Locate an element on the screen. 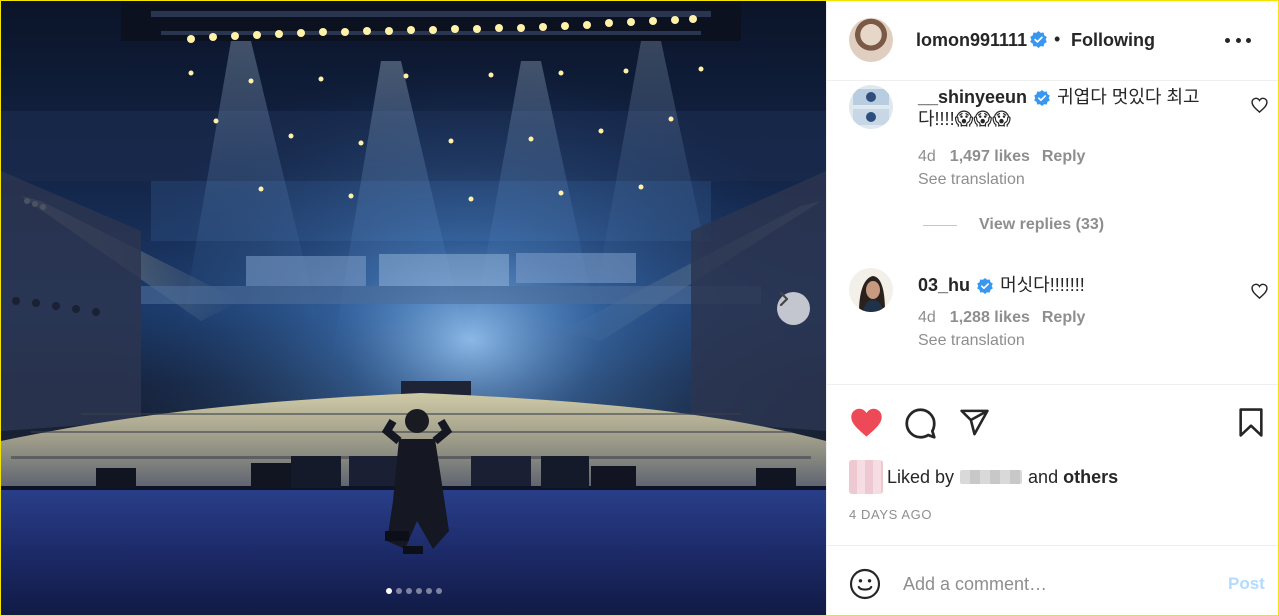 The height and width of the screenshot is (616, 1279). post-actions-bar is located at coordinates (1052, 424).